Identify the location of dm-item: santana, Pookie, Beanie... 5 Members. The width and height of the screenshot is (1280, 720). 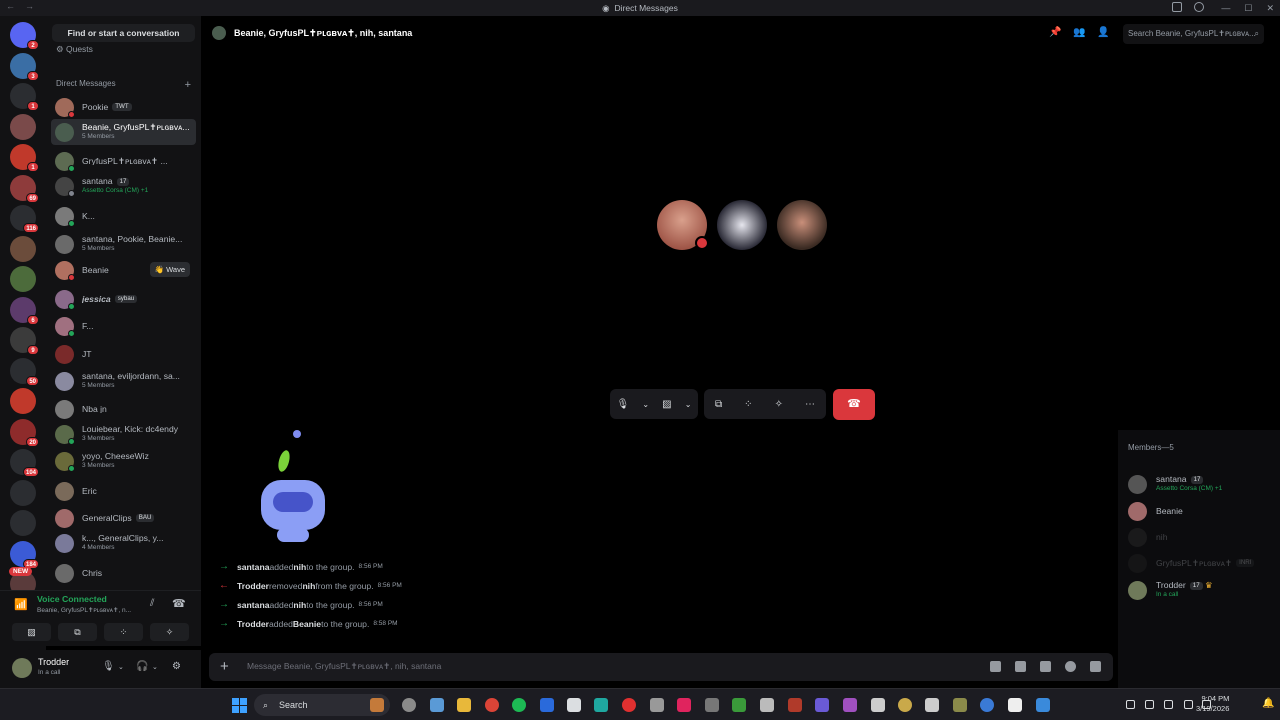
(123, 244).